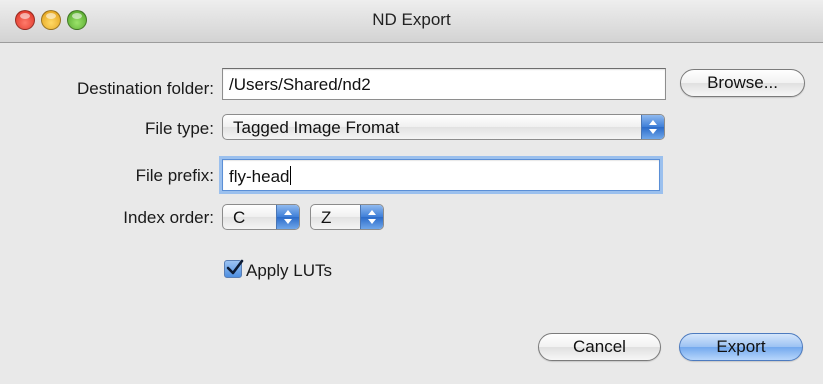 The image size is (823, 384). What do you see at coordinates (300, 84) in the screenshot?
I see `destination-folder-value: /Users/Shared/nd2` at bounding box center [300, 84].